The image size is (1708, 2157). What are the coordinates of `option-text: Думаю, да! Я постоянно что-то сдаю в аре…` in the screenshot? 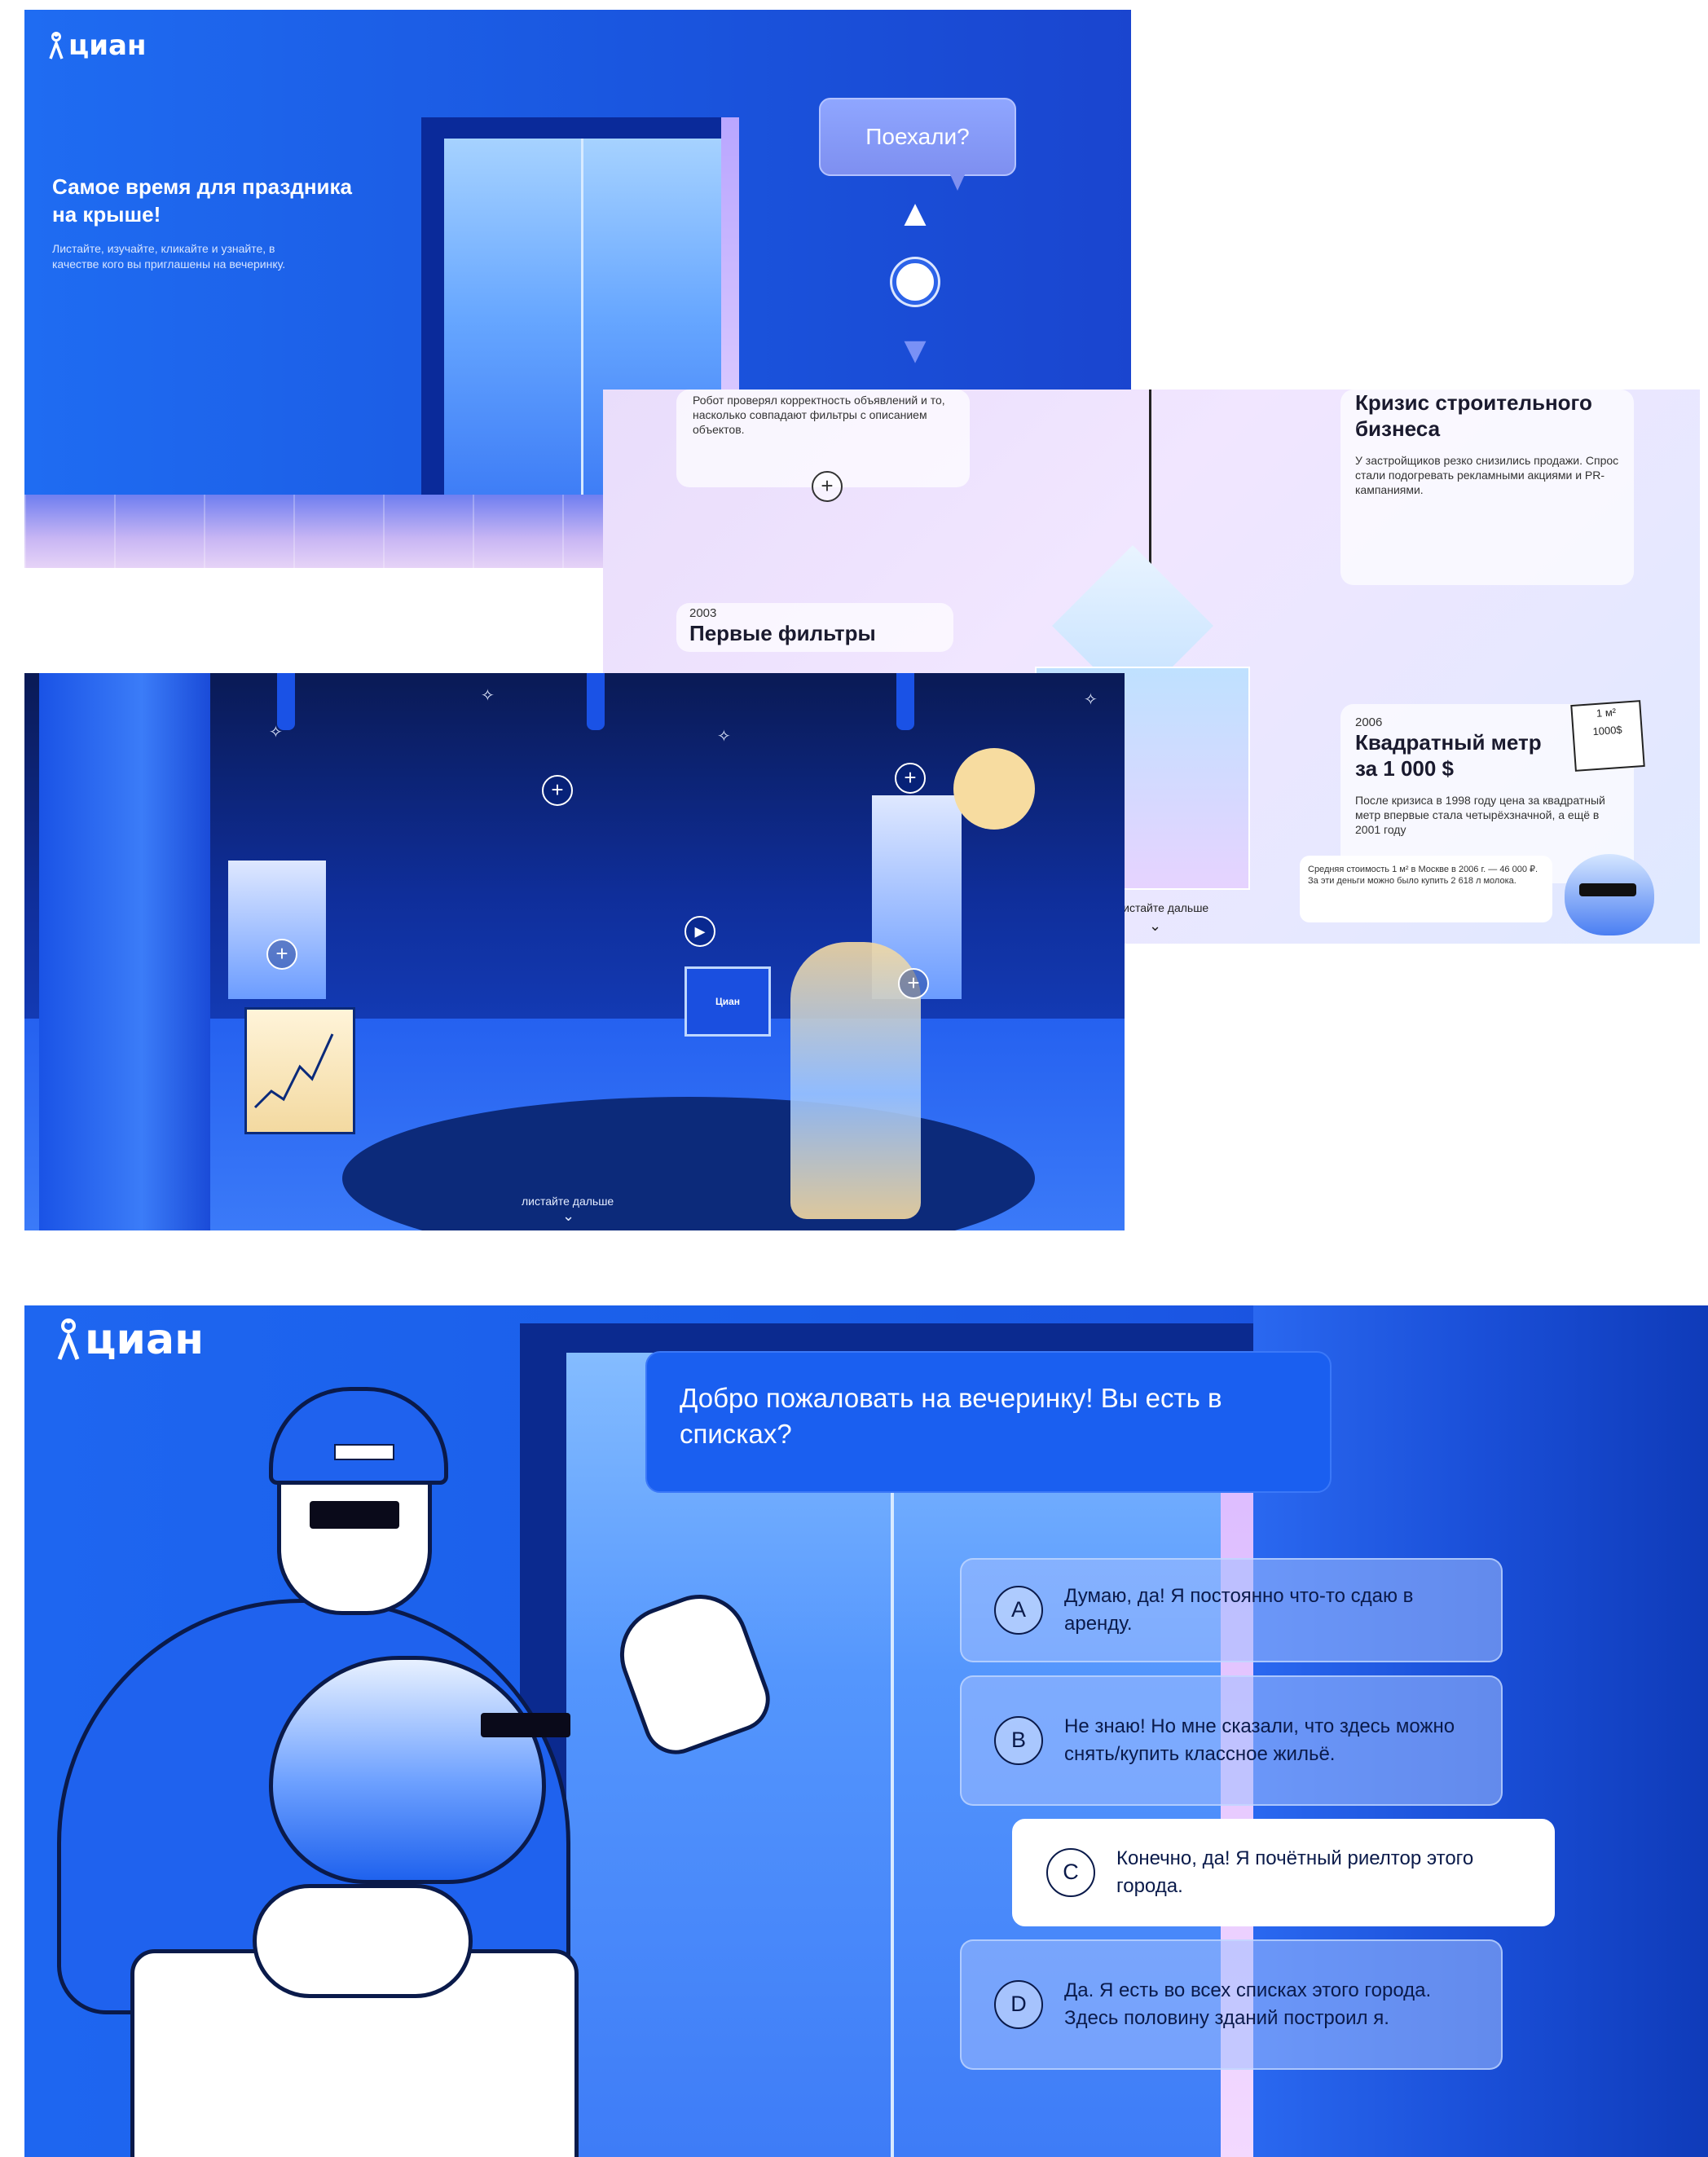 It's located at (1239, 1610).